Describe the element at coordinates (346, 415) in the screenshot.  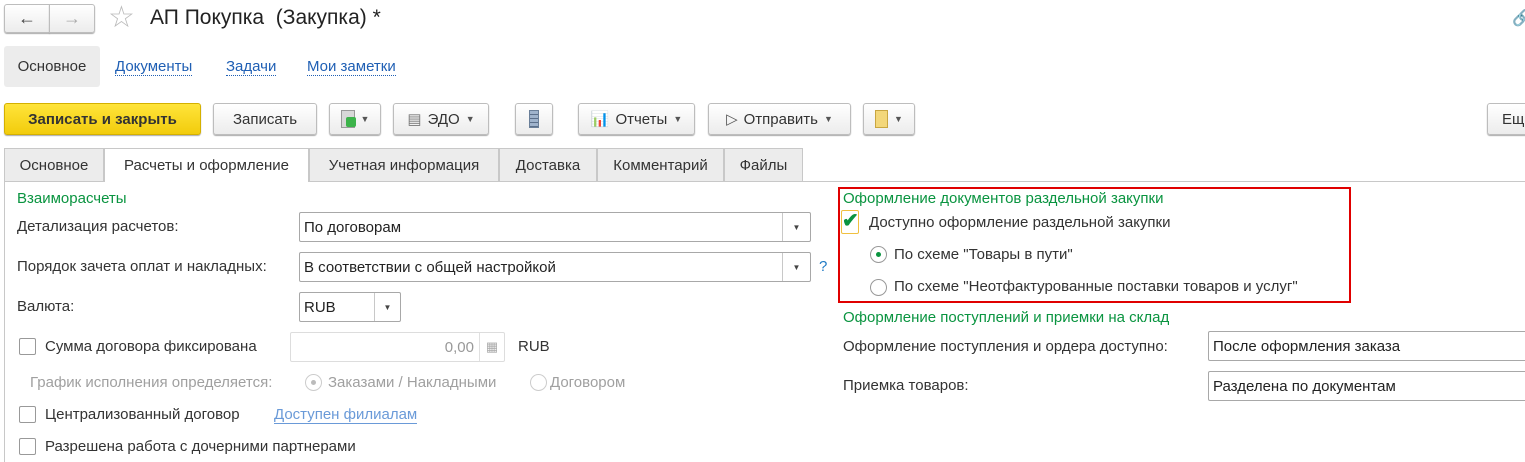
I see `branches-link: Доступен филиалам` at that location.